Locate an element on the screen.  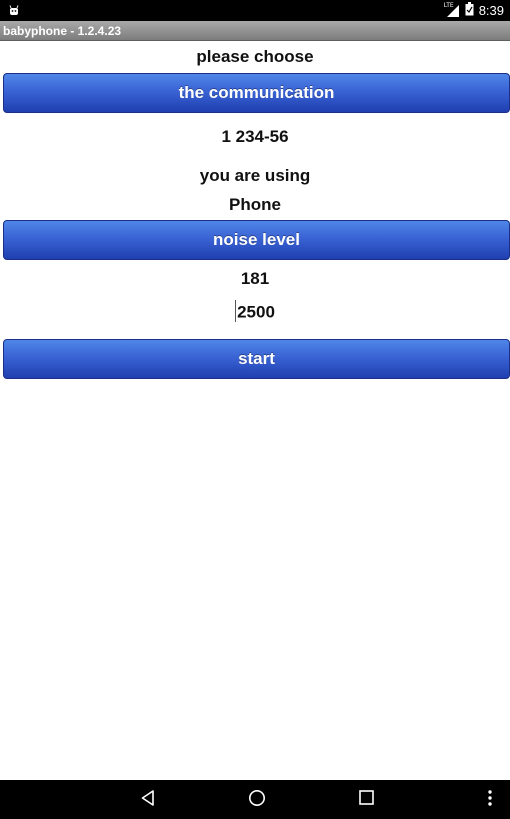
status-bar: LTE 8:39 is located at coordinates (255, 10).